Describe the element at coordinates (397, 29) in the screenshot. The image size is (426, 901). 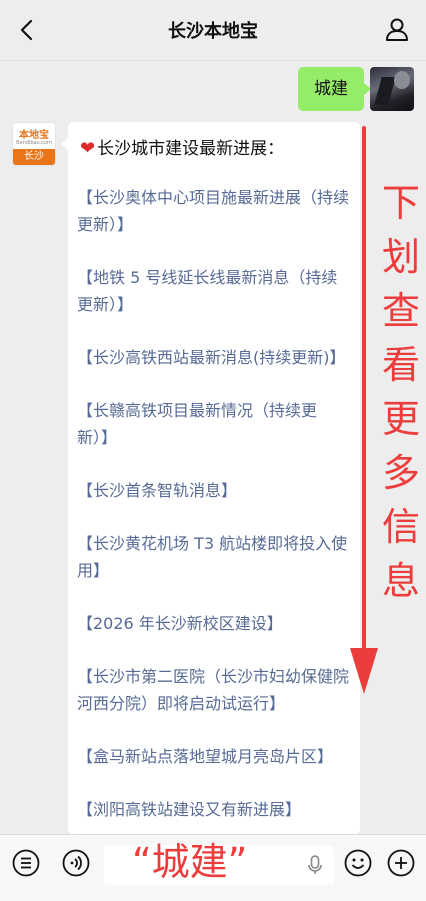
I see `person-icon` at that location.